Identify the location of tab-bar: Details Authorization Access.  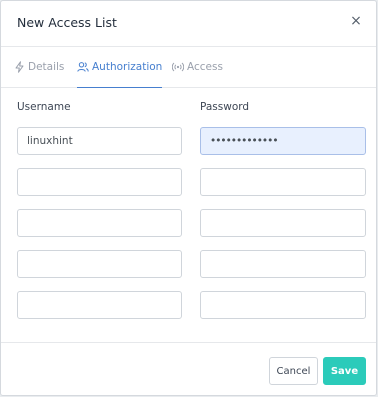
(188, 67).